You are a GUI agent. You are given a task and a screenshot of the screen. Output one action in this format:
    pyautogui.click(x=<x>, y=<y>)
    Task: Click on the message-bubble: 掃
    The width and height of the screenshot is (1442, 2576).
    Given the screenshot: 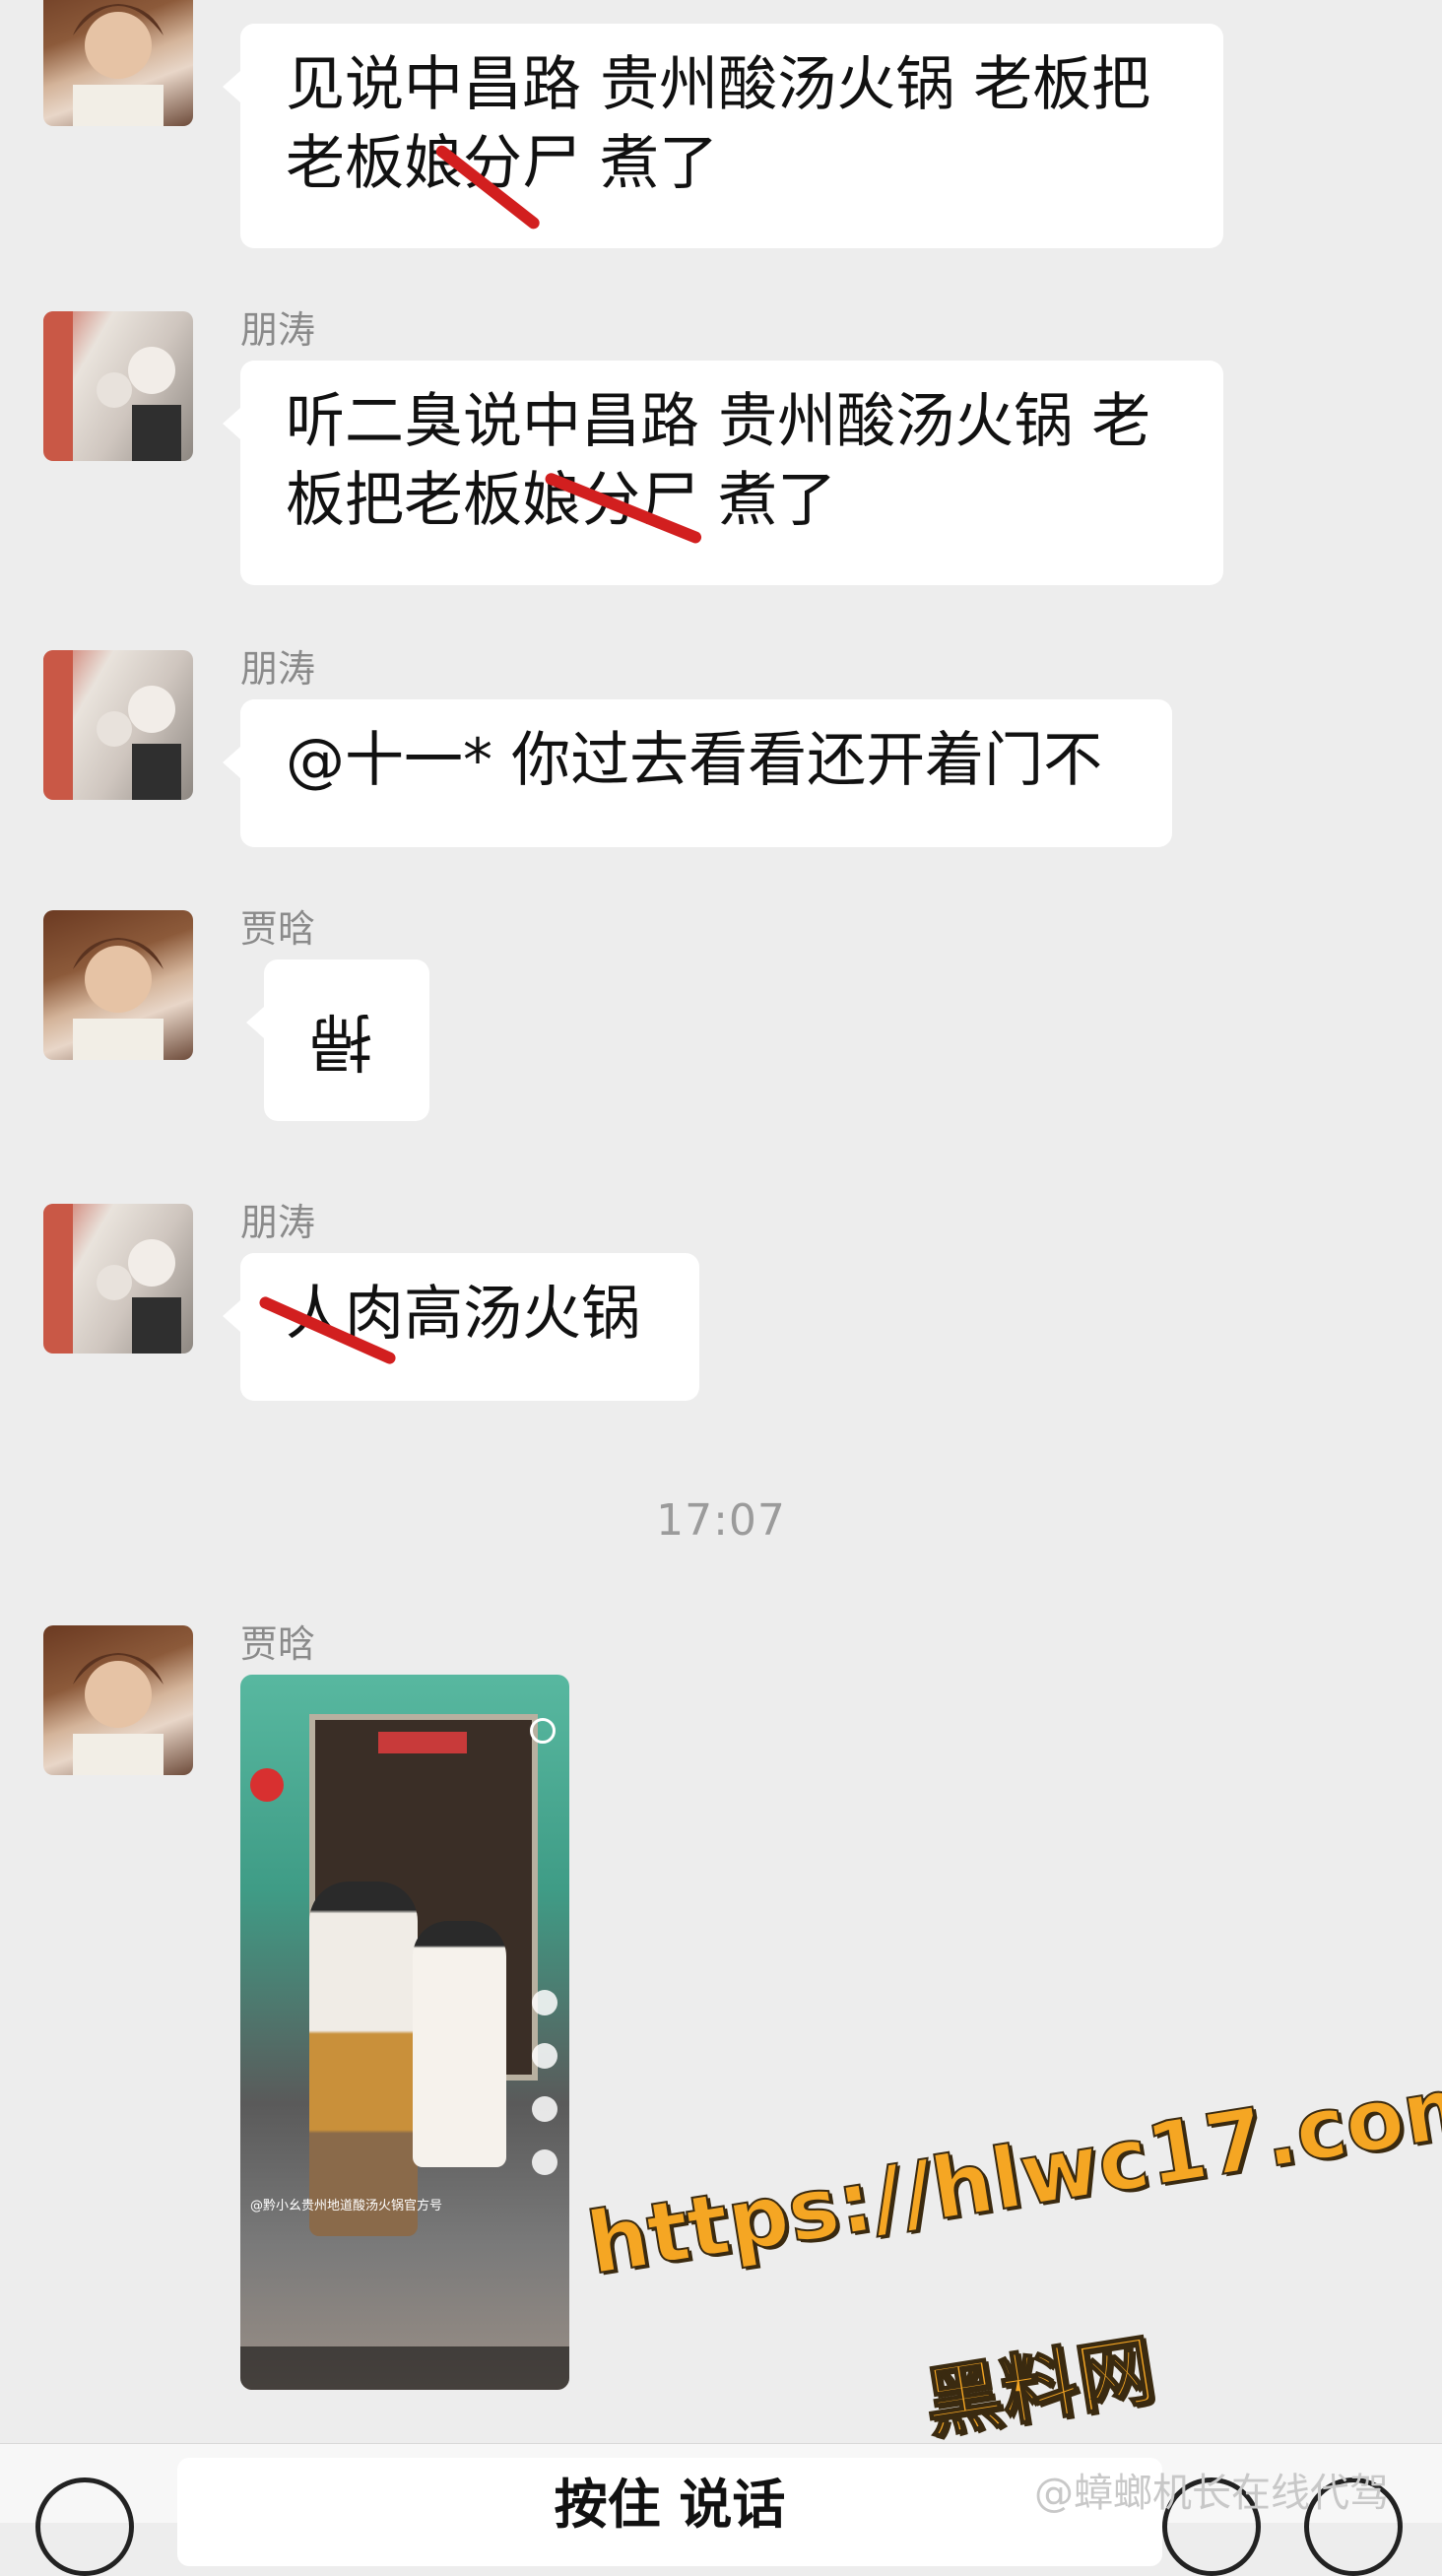 What is the action you would take?
    pyautogui.click(x=337, y=1040)
    